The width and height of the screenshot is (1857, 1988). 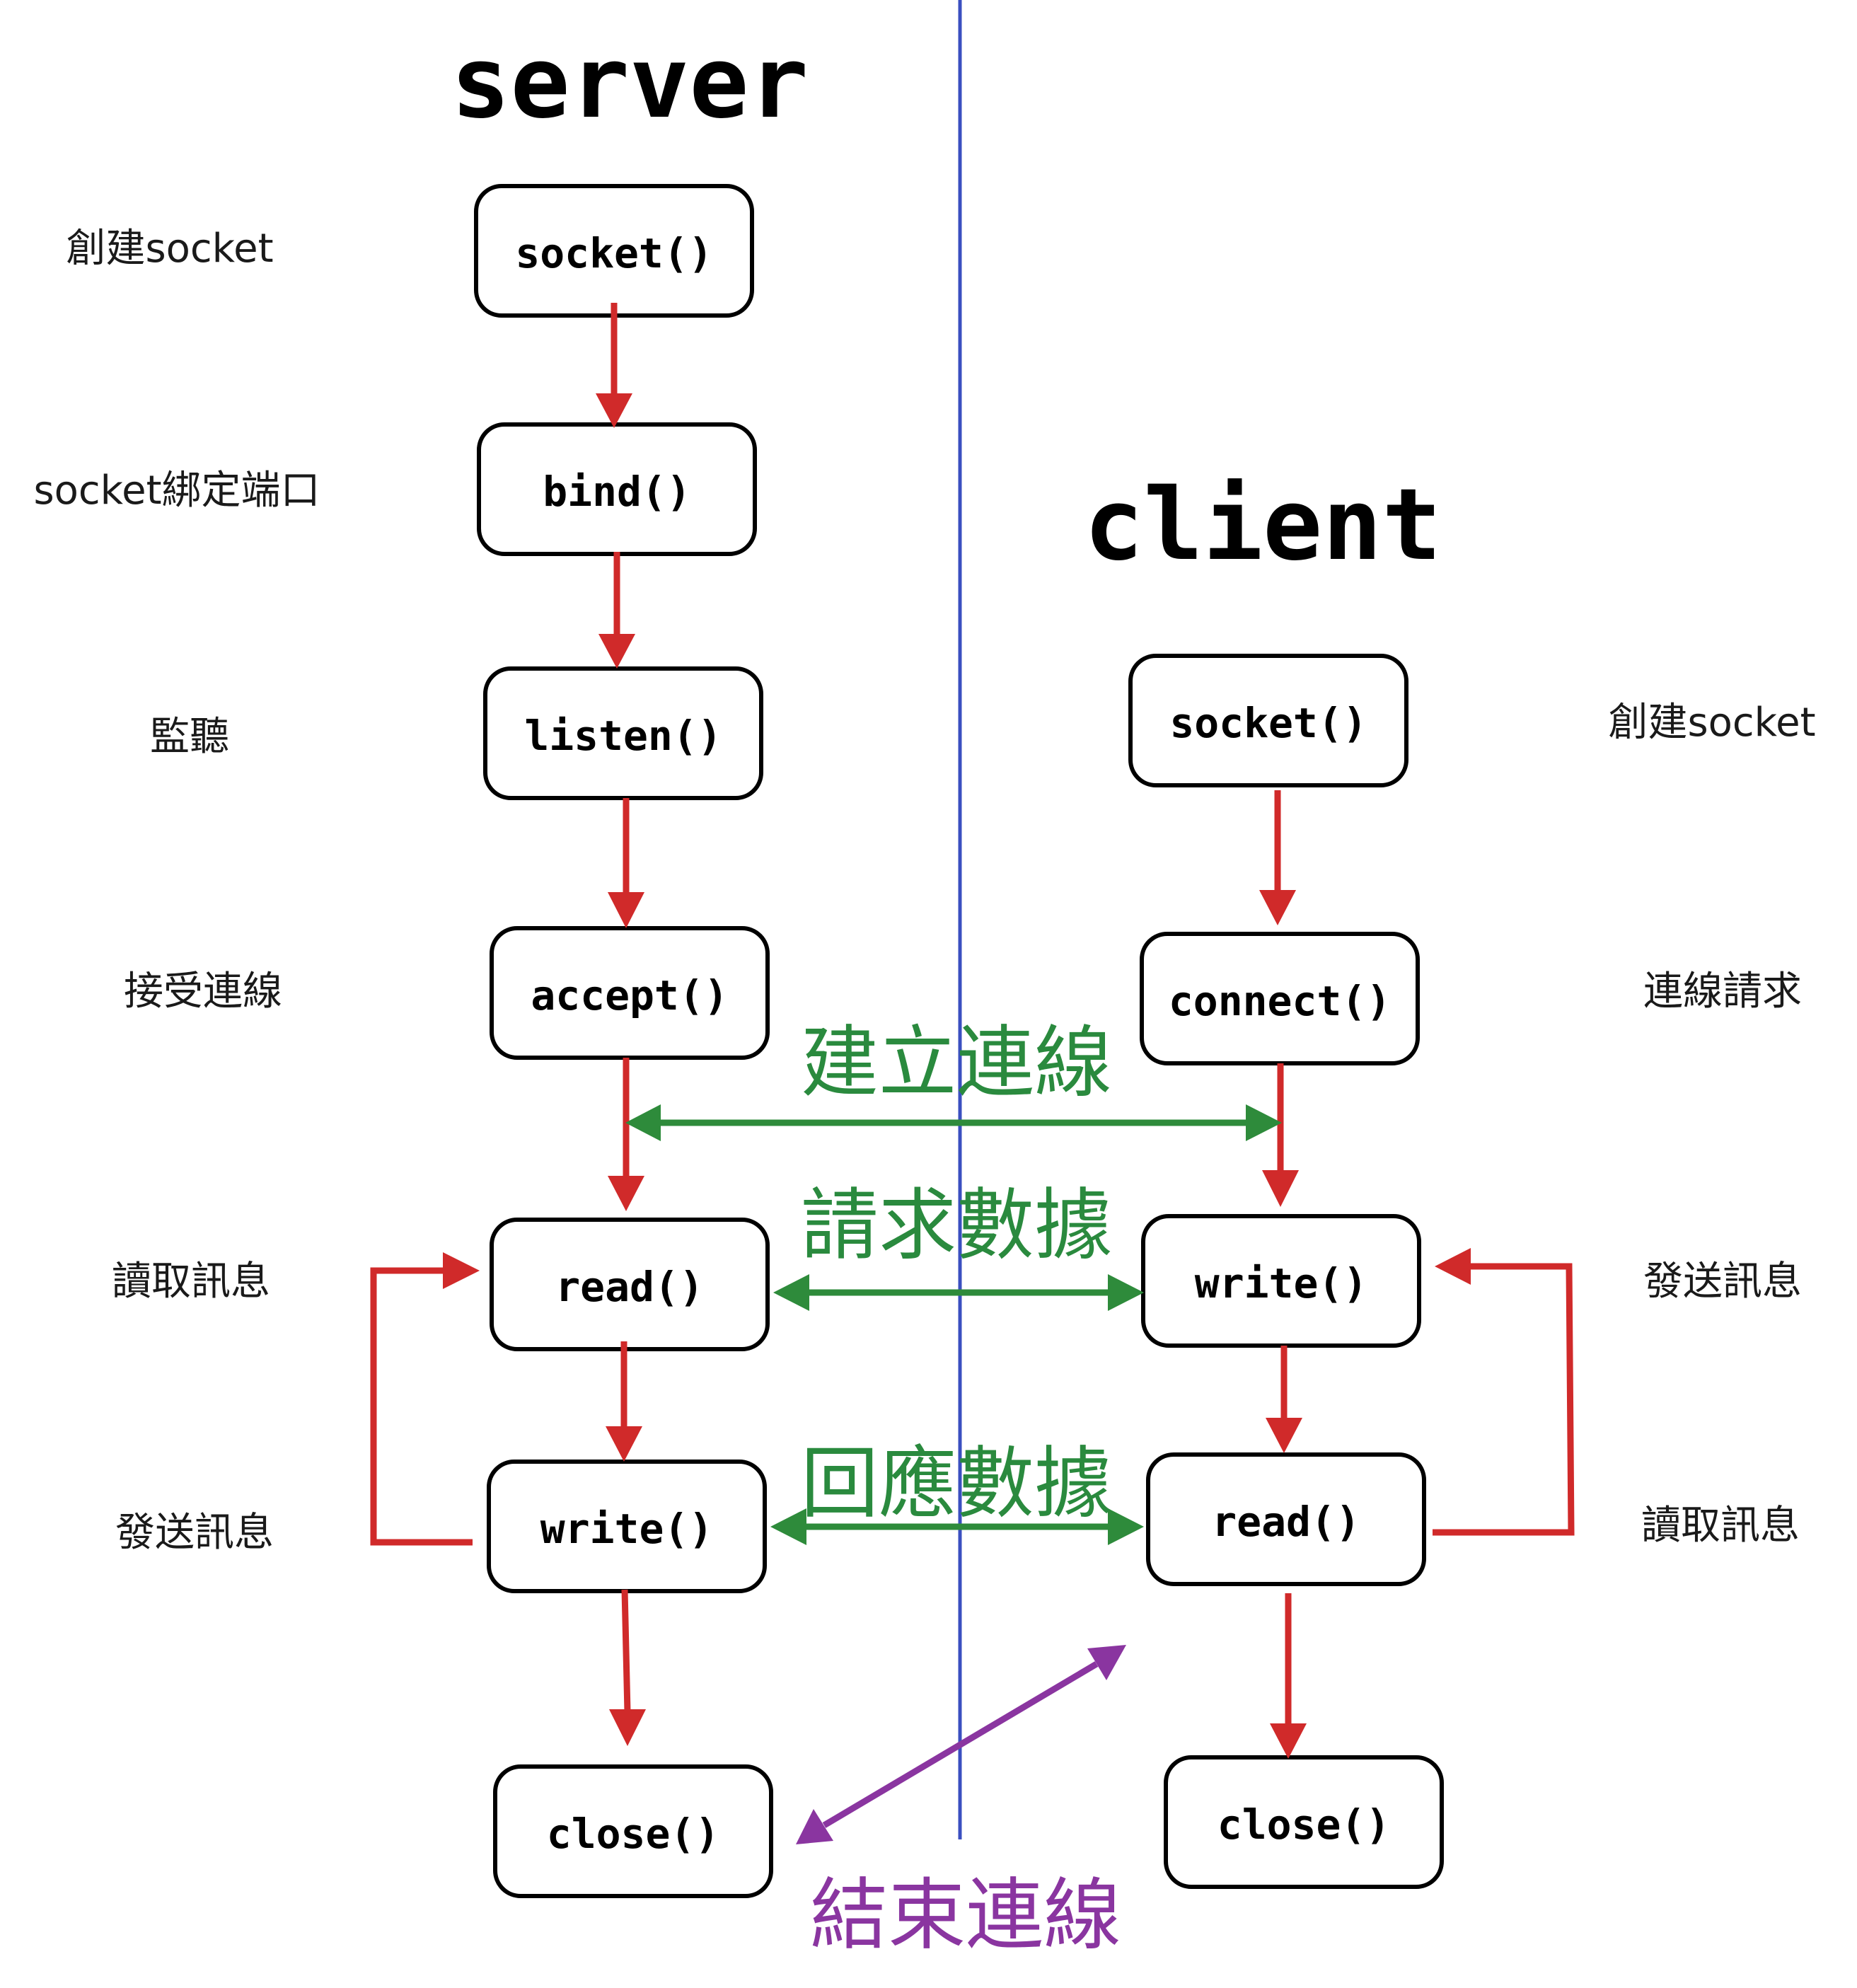 I want to click on server-listen-label: listen(), so click(x=623, y=736).